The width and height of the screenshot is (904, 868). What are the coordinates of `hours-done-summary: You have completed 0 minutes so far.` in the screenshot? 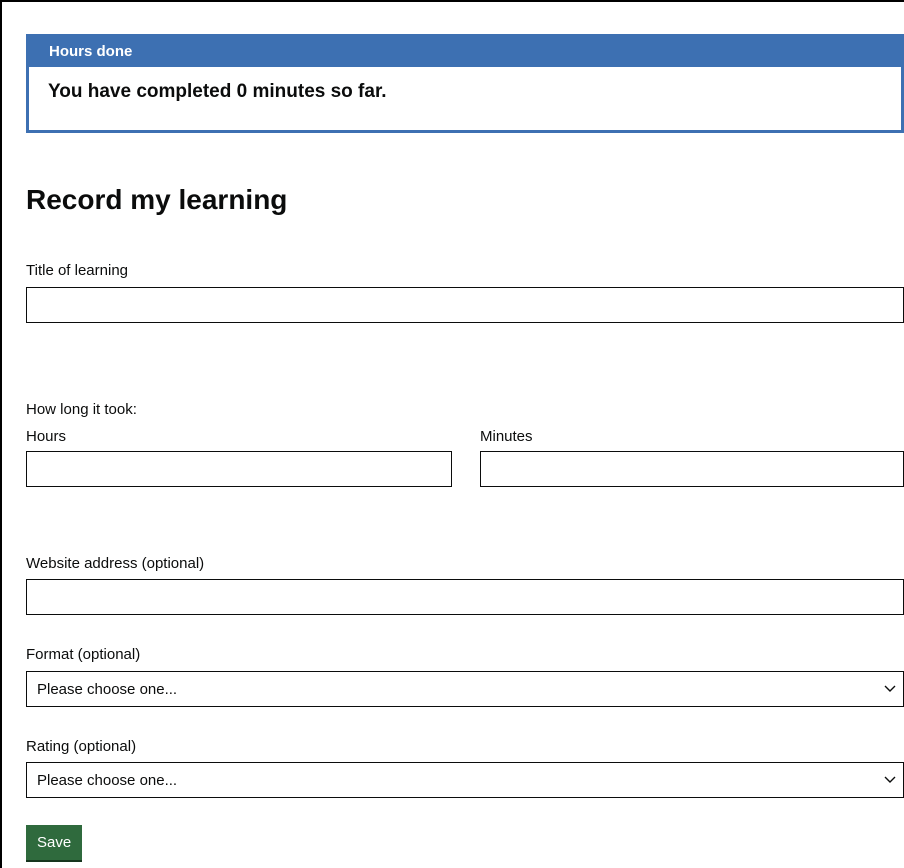 It's located at (217, 91).